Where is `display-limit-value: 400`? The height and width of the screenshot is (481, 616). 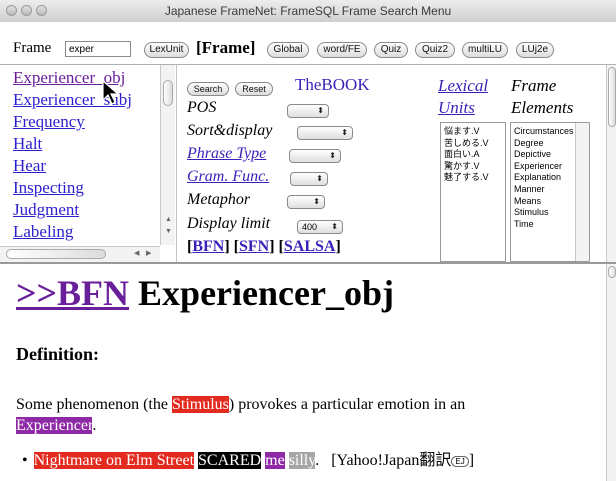
display-limit-value: 400 is located at coordinates (310, 227).